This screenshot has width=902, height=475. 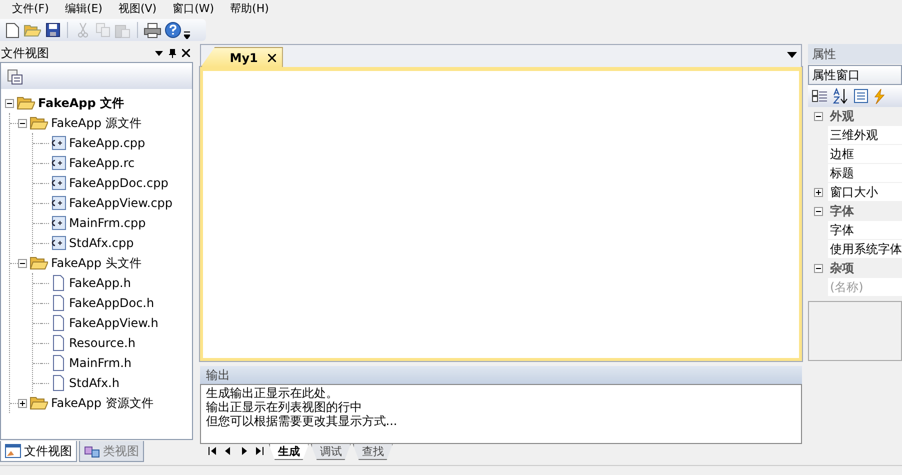 I want to click on menu-item: 文件(F), so click(x=30, y=9).